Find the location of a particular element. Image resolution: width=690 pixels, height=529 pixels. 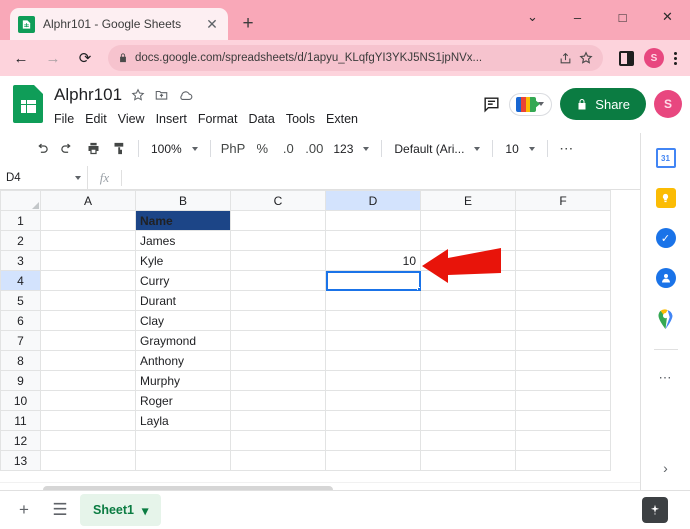

menu-item-insert: Insert is located at coordinates (171, 119).